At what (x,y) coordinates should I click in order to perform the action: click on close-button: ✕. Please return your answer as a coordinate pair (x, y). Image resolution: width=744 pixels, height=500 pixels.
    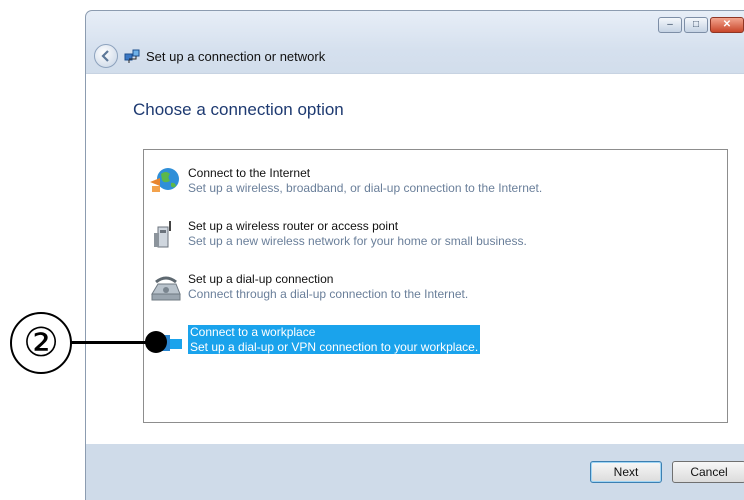
    Looking at the image, I should click on (727, 25).